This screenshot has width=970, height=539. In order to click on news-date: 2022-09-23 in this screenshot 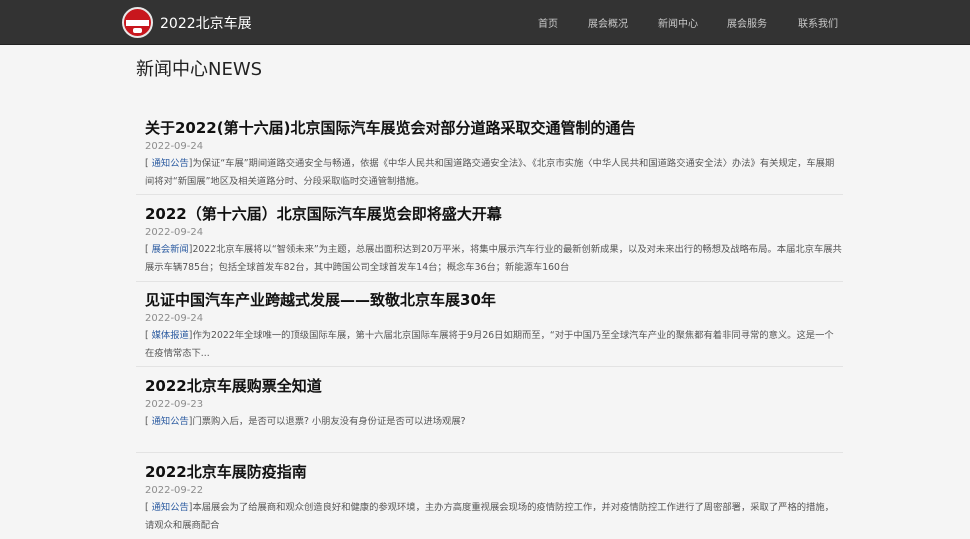, I will do `click(174, 404)`.